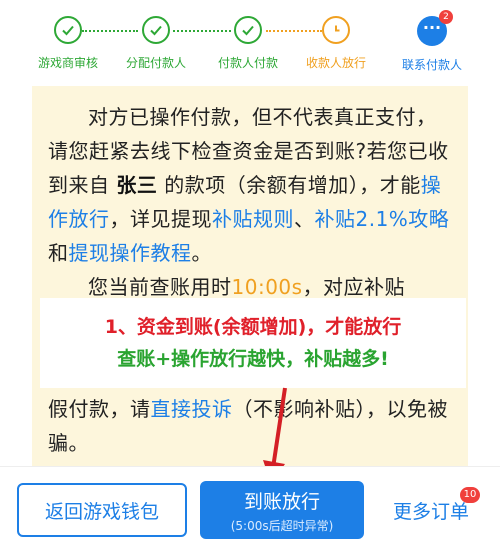 The width and height of the screenshot is (500, 550). What do you see at coordinates (58, 253) in the screenshot?
I see `notice-text: 和` at bounding box center [58, 253].